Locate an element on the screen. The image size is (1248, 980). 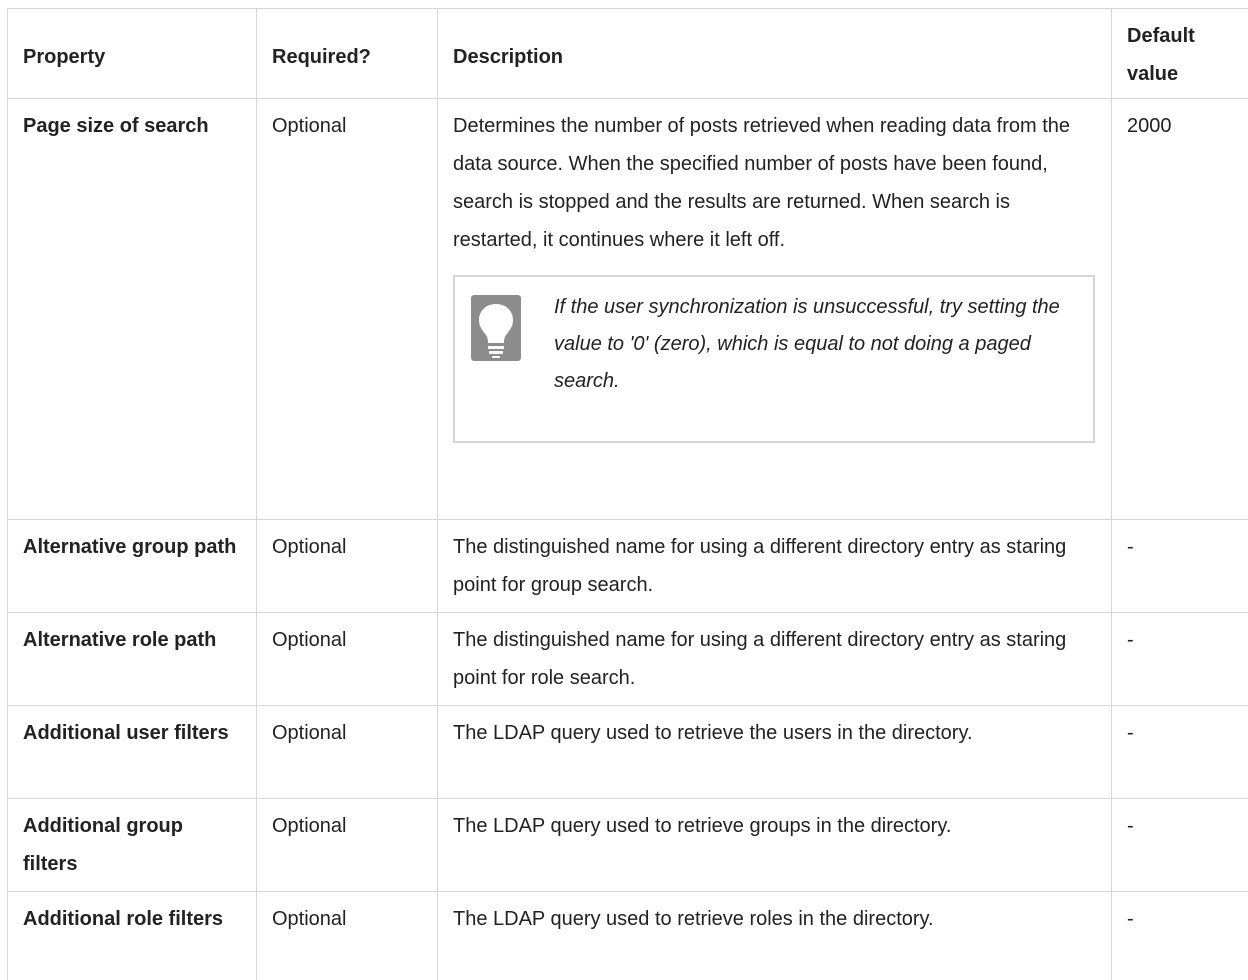
lightbulb-icon is located at coordinates (496, 328).